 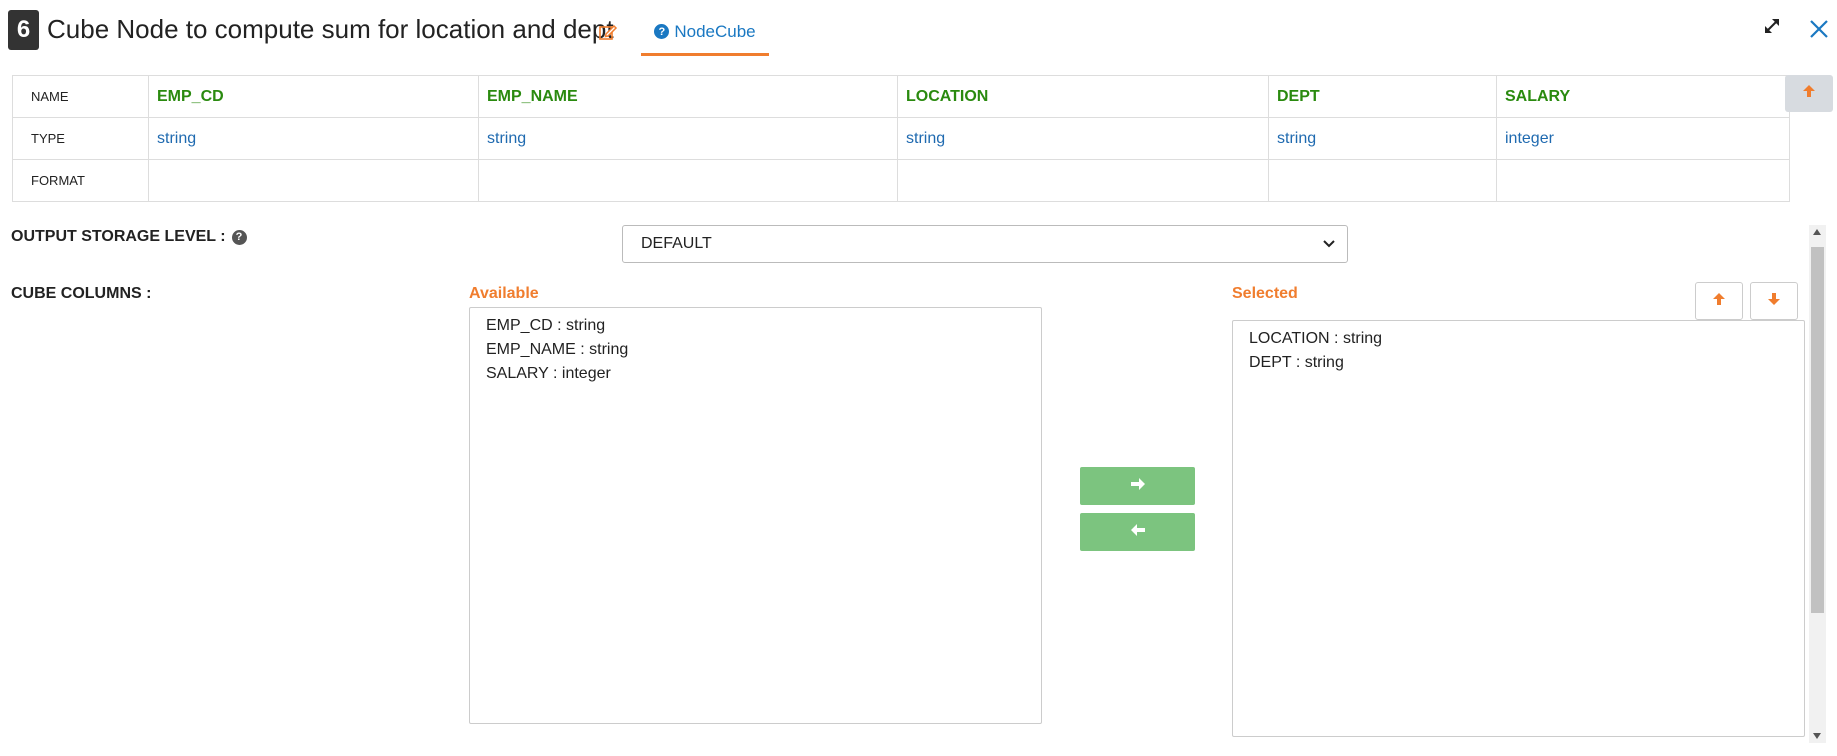 What do you see at coordinates (676, 243) in the screenshot?
I see `storage-level-value: DEFAULT` at bounding box center [676, 243].